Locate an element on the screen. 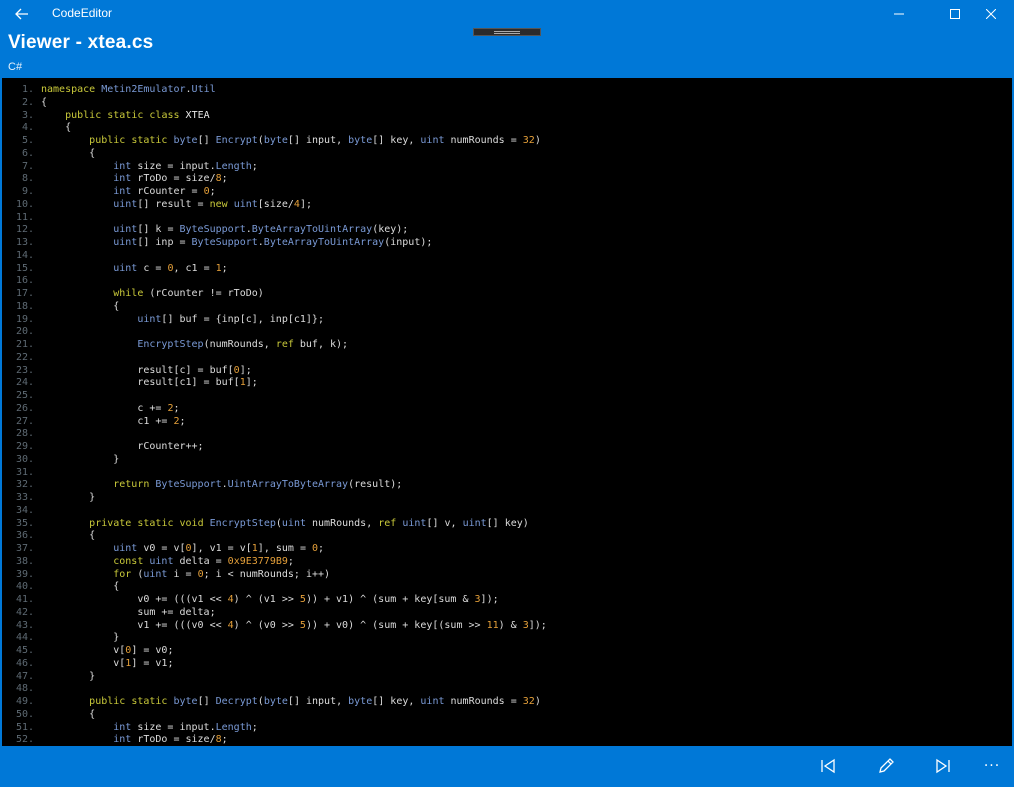  line-number: 35. is located at coordinates (24, 523).